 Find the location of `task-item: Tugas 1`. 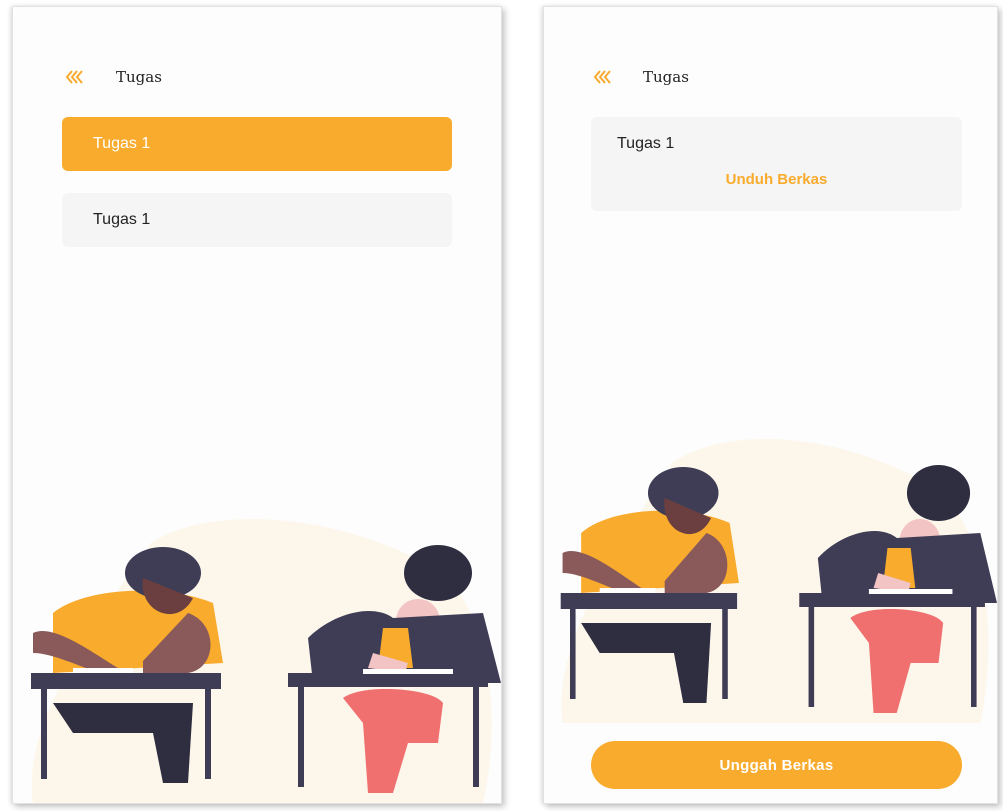

task-item: Tugas 1 is located at coordinates (257, 220).